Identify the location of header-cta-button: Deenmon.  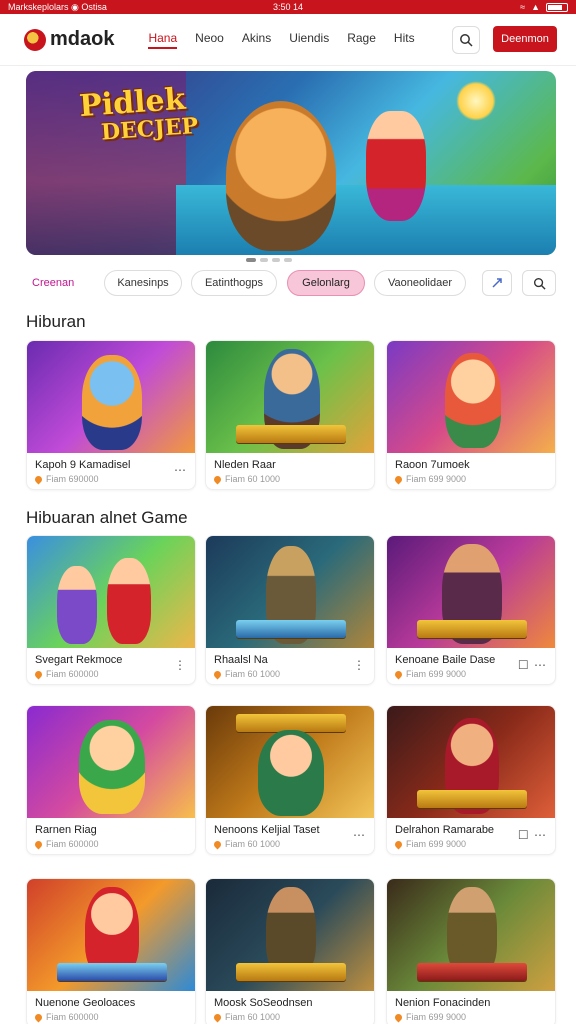
(525, 39).